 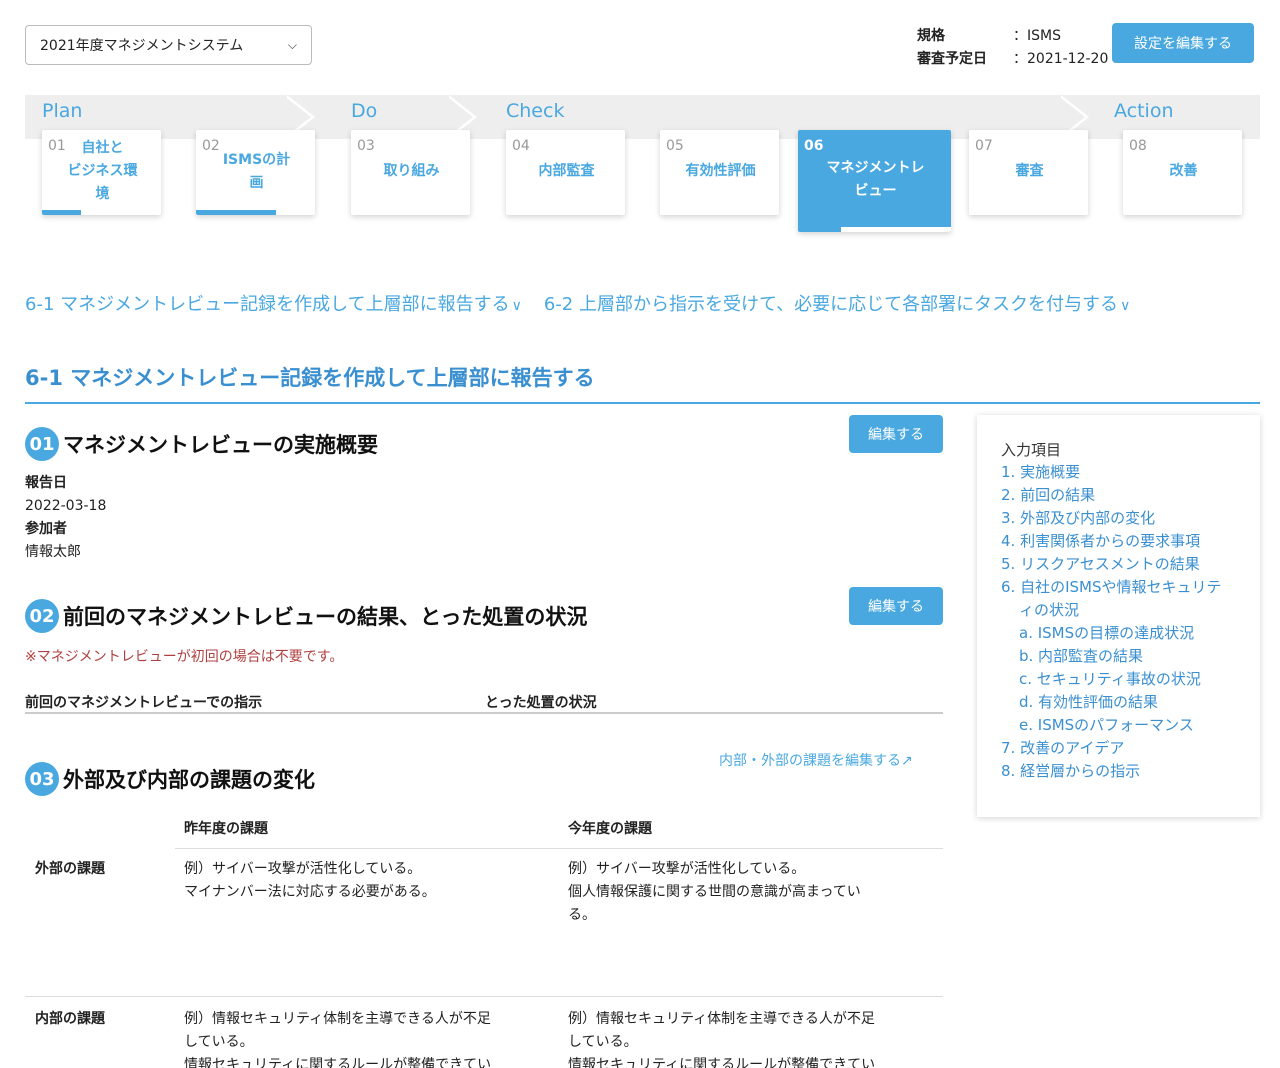 I want to click on step-label: マネジメントレ ビュー, so click(x=875, y=179).